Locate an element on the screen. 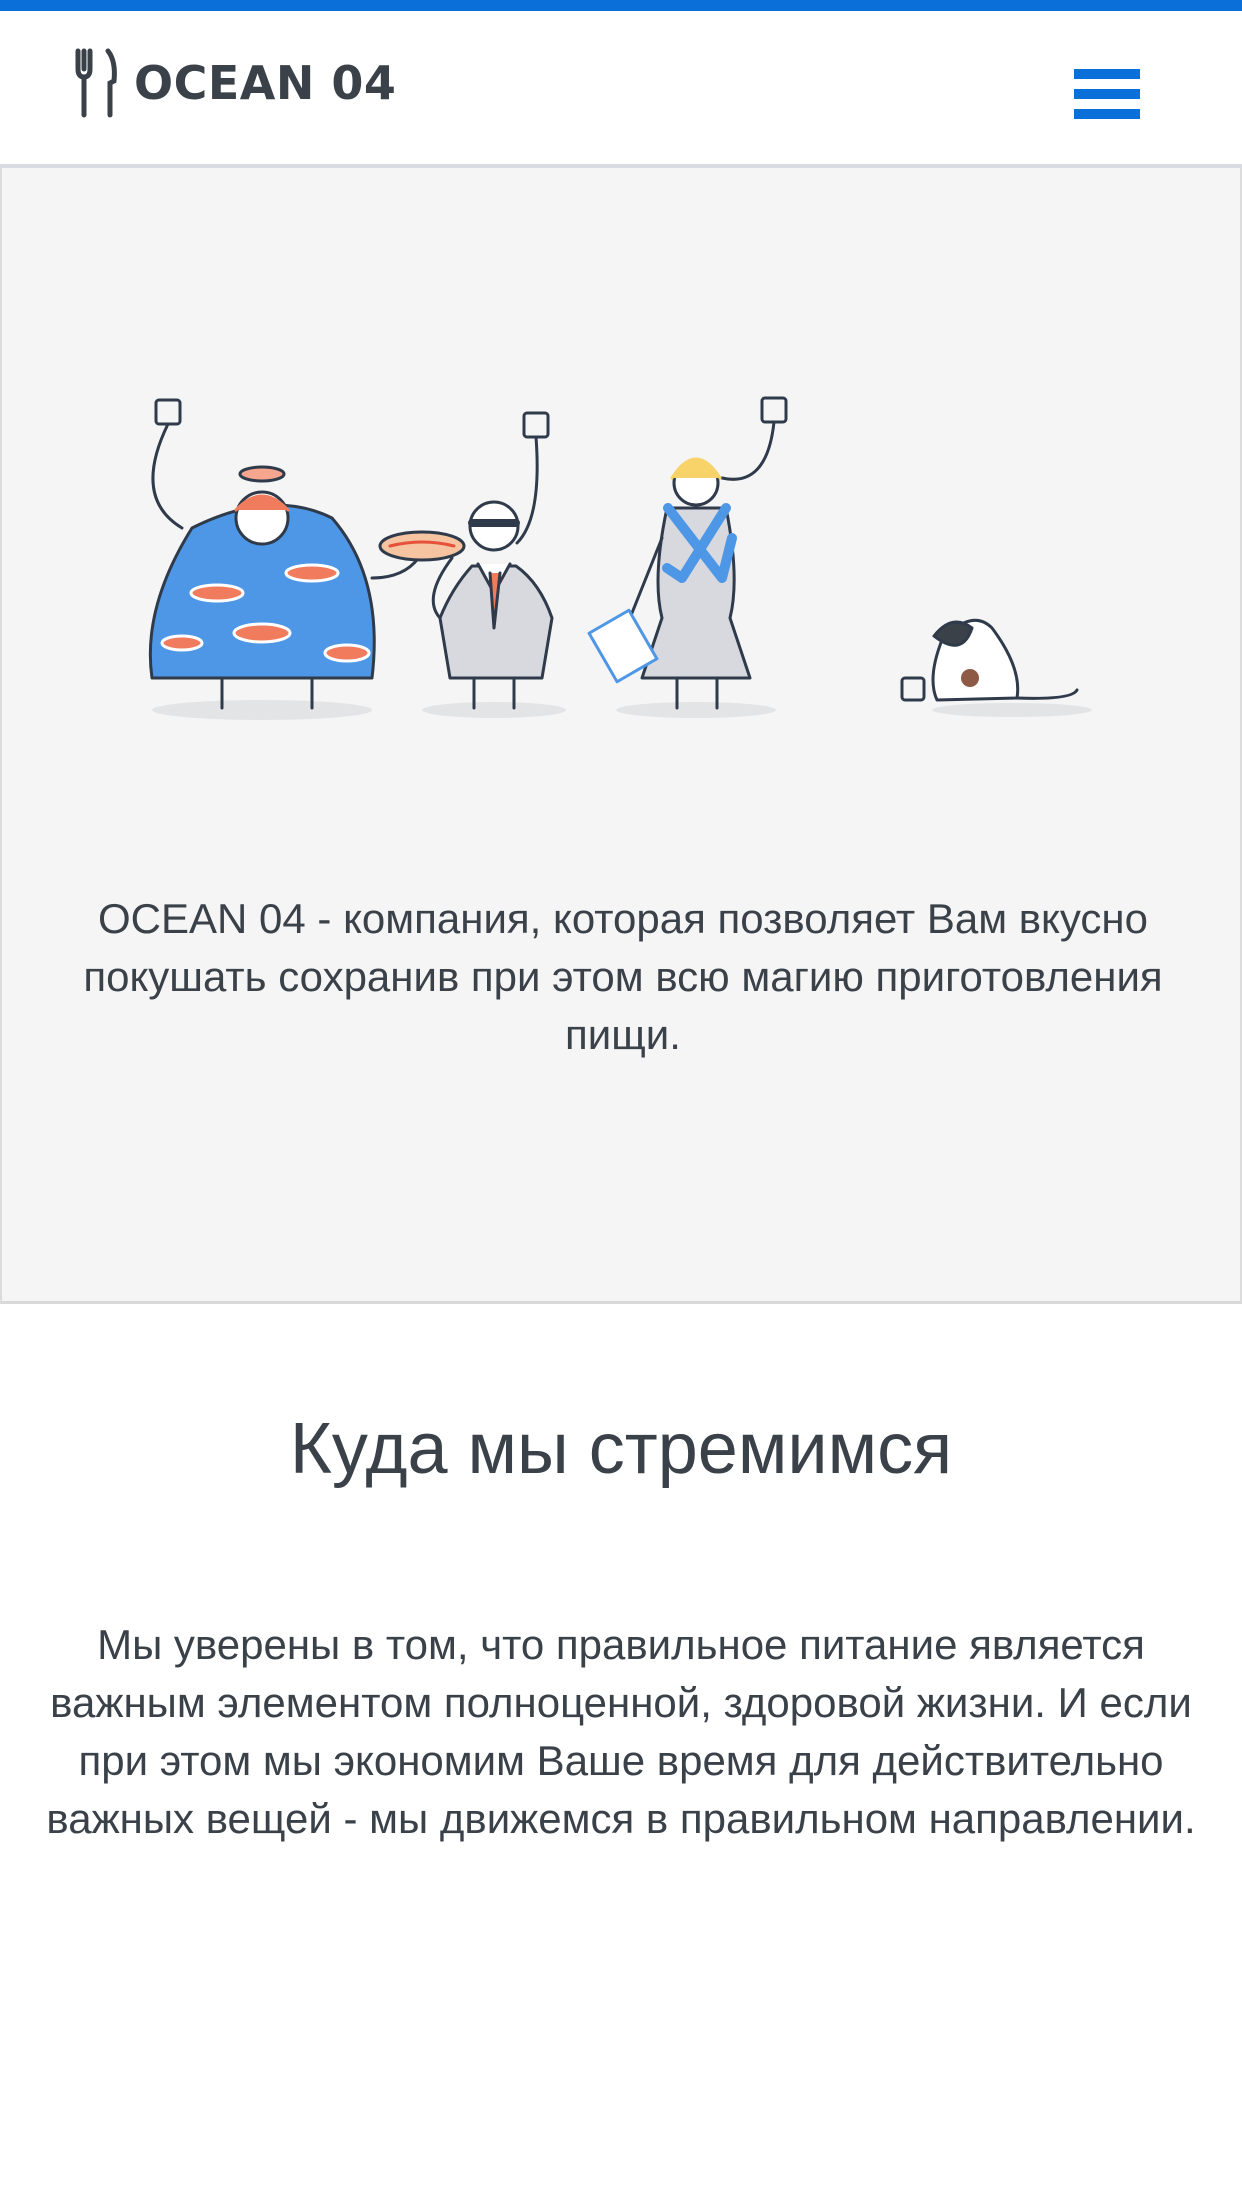 The image size is (1242, 2208). fork-knife-icon is located at coordinates (96, 83).